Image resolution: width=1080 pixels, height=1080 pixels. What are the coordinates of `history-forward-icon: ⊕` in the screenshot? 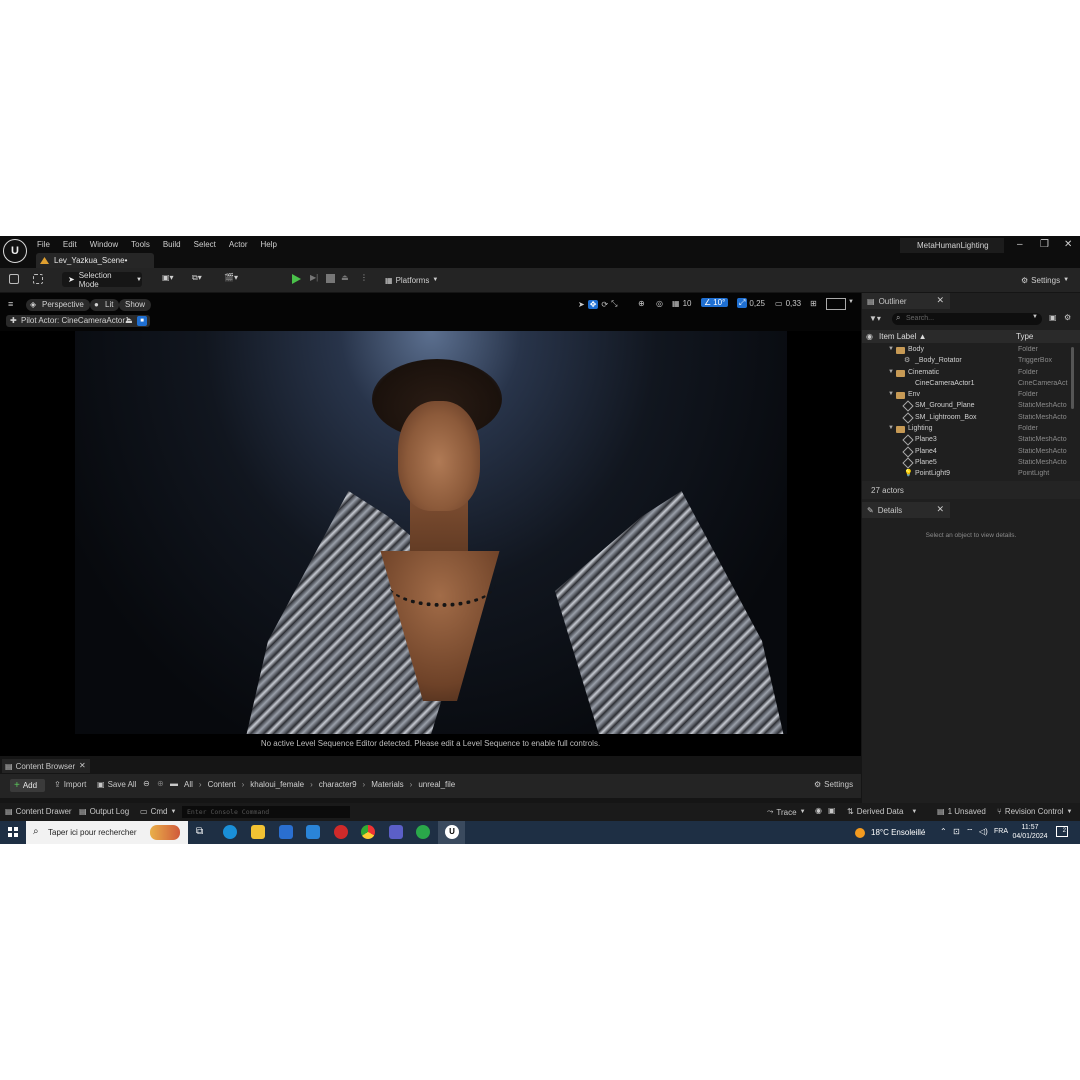 It's located at (160, 783).